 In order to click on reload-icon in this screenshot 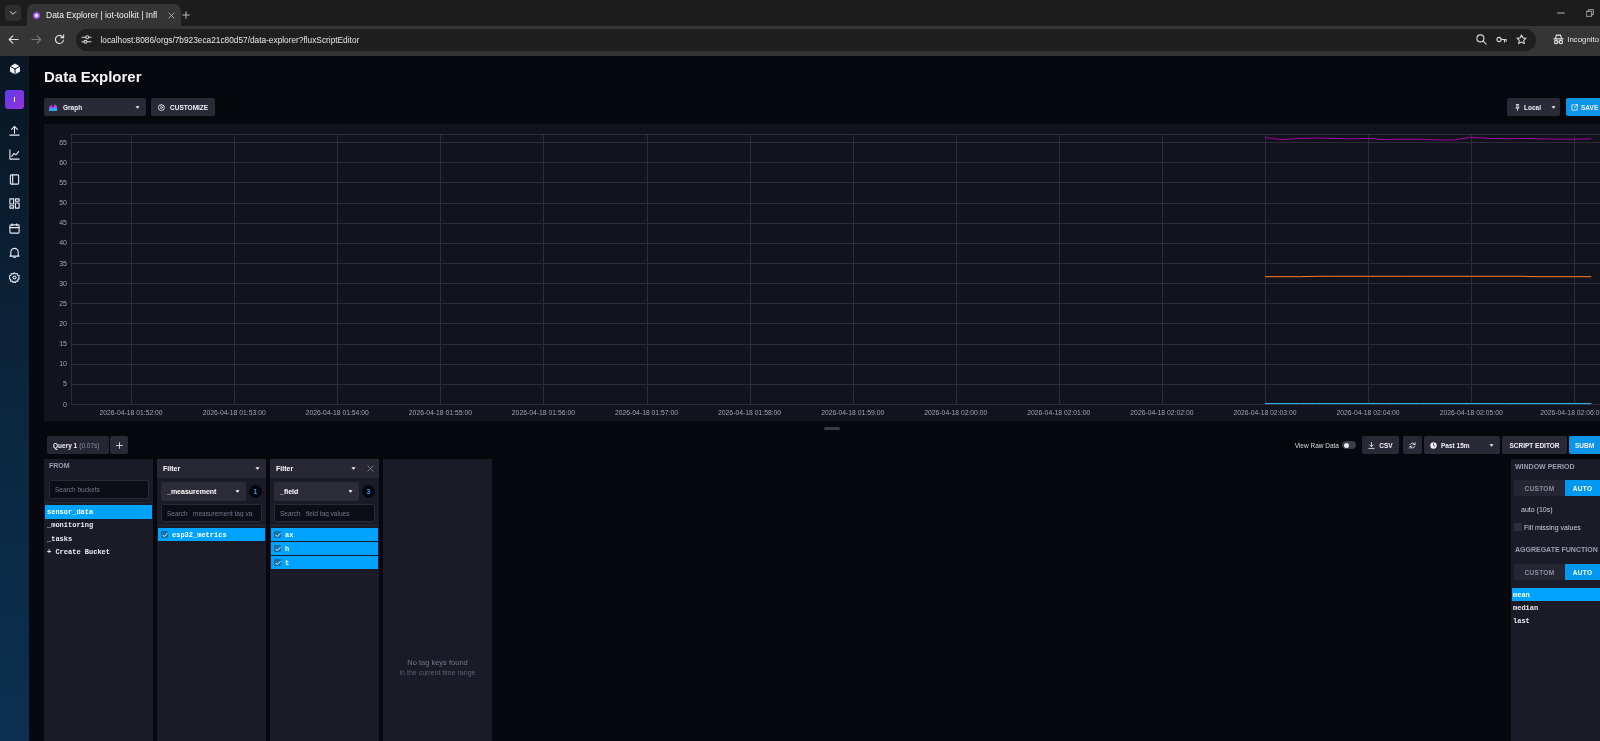, I will do `click(59, 39)`.